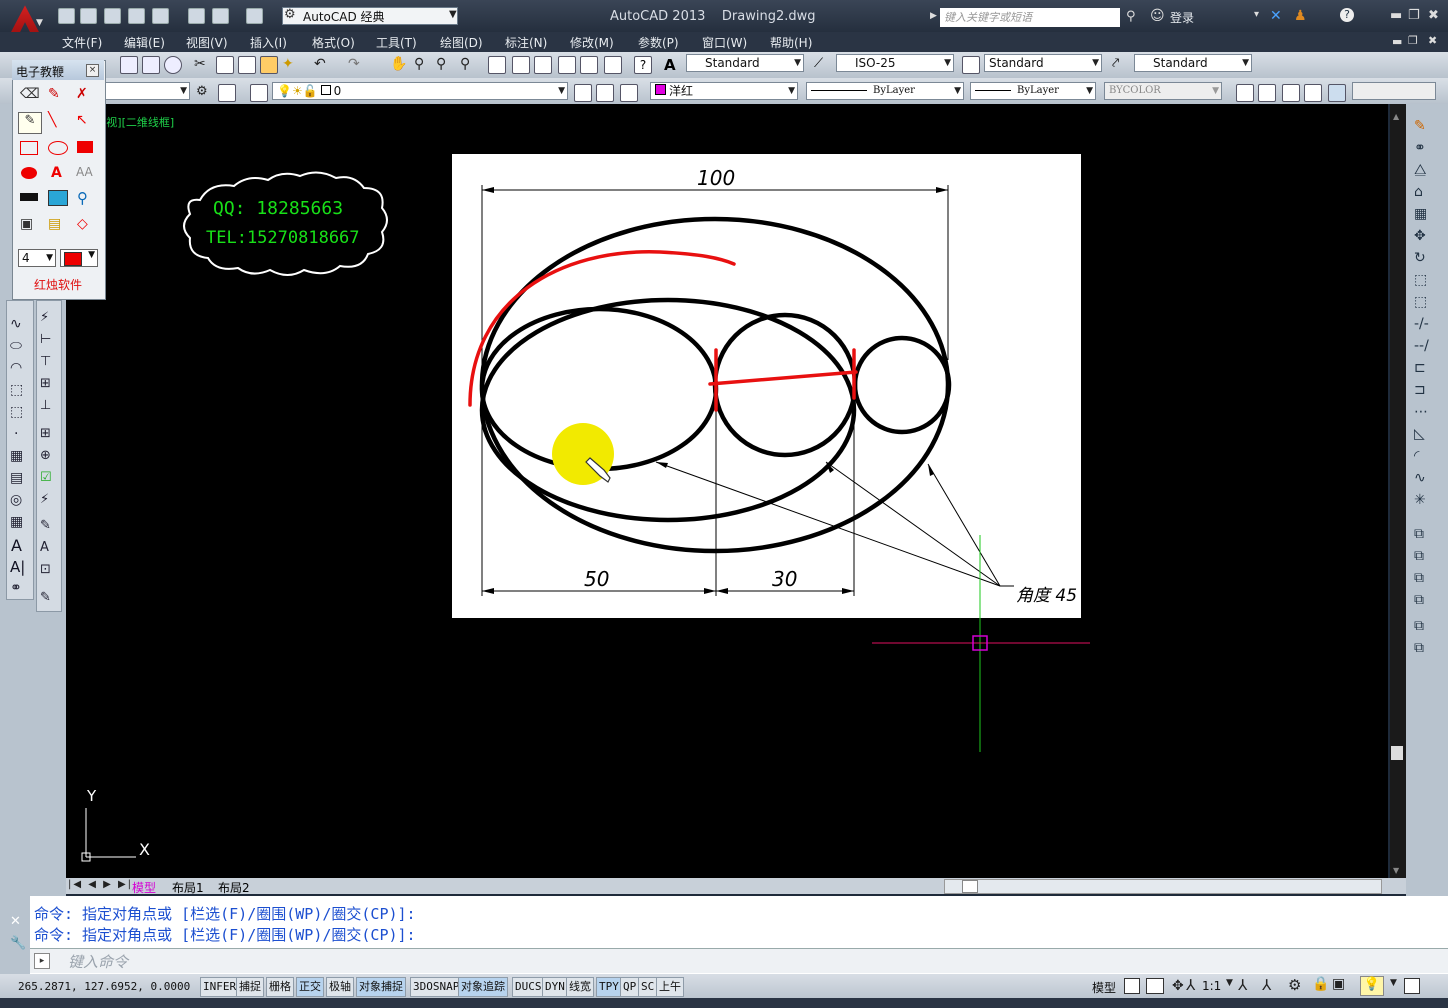 This screenshot has height=1008, width=1448. What do you see at coordinates (340, 987) in the screenshot?
I see `status-polar: 极轴` at bounding box center [340, 987].